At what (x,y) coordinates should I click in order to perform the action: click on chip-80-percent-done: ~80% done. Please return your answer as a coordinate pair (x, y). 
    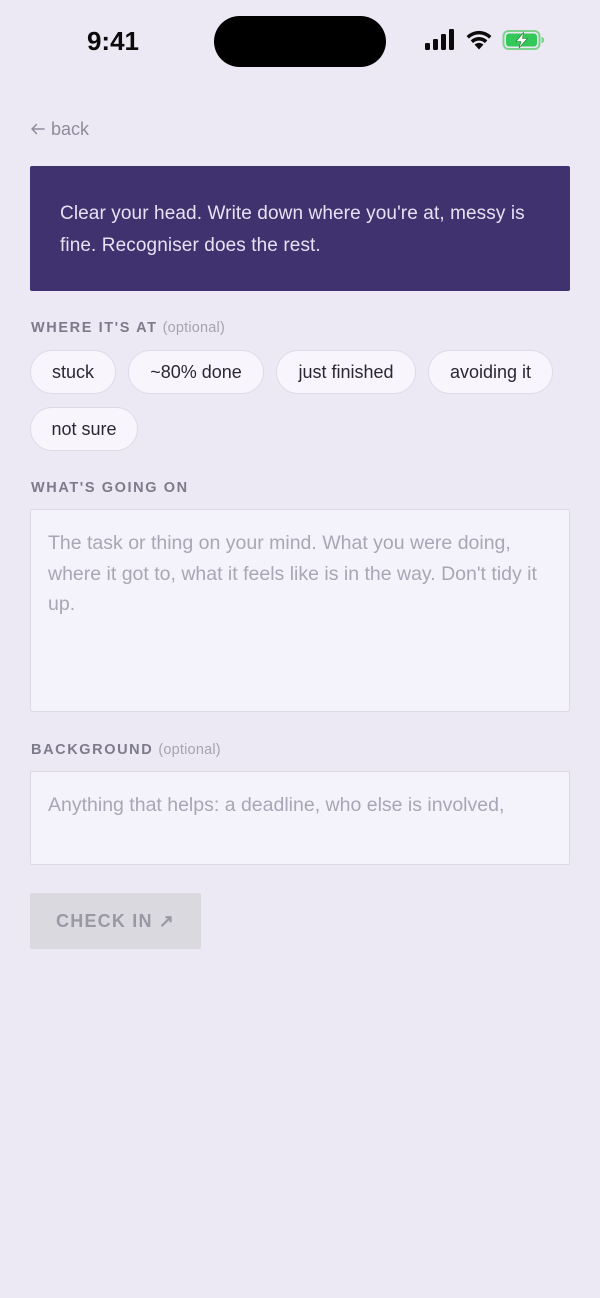
    Looking at the image, I should click on (196, 372).